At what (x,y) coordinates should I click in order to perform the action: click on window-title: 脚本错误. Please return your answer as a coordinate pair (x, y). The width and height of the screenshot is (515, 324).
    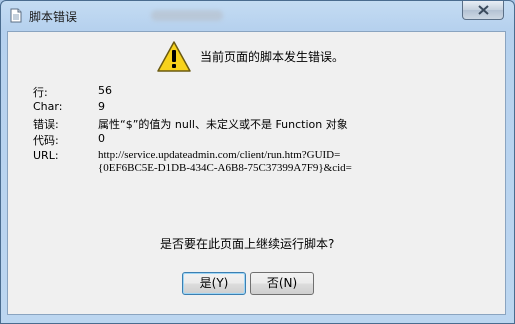
    Looking at the image, I should click on (53, 17).